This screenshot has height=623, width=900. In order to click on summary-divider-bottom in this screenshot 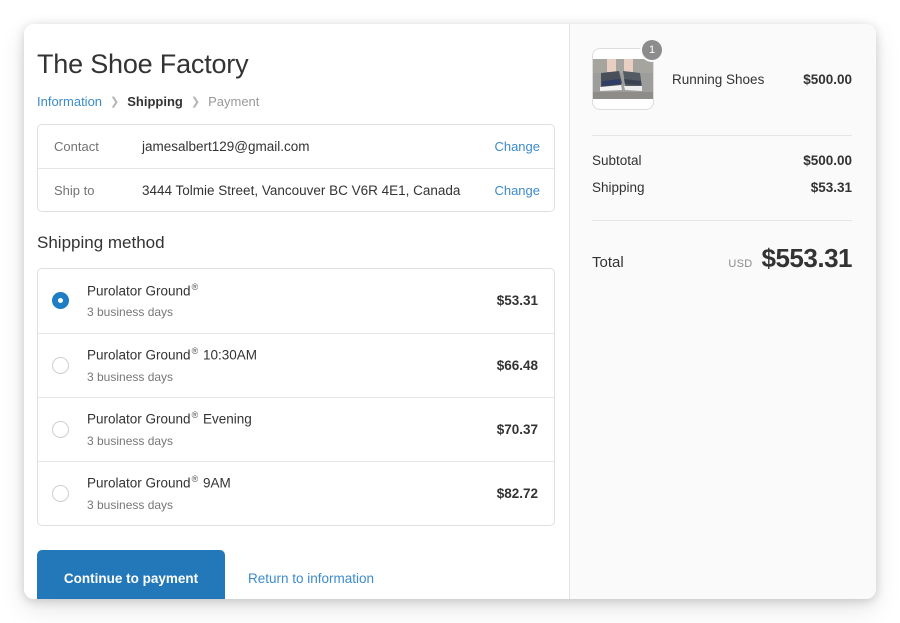, I will do `click(722, 220)`.